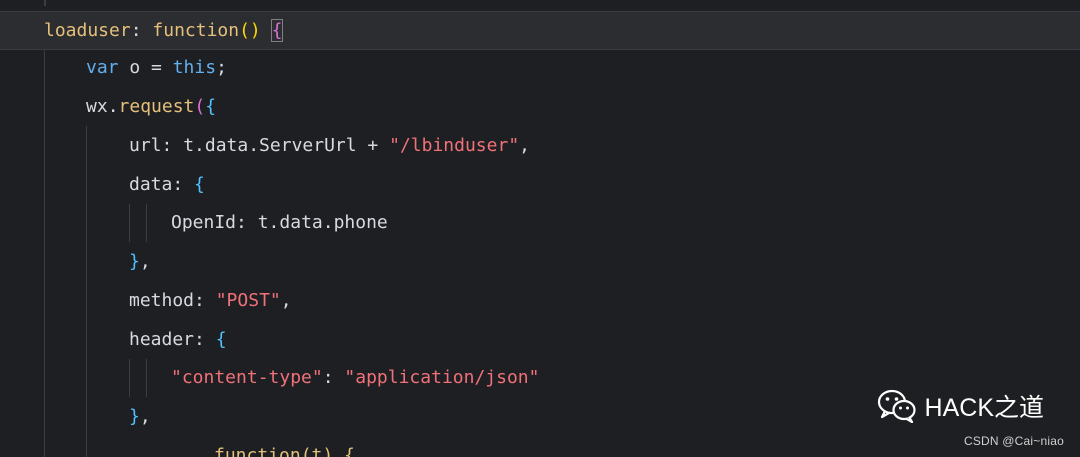  Describe the element at coordinates (540, 30) in the screenshot. I see `code-line-1: loaduser: function() {` at that location.